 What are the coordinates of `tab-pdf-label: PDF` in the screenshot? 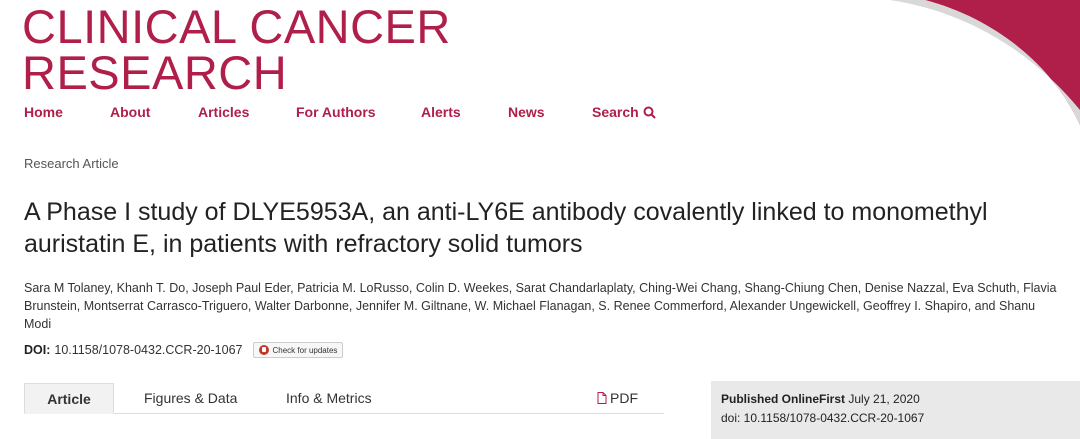 It's located at (624, 398).